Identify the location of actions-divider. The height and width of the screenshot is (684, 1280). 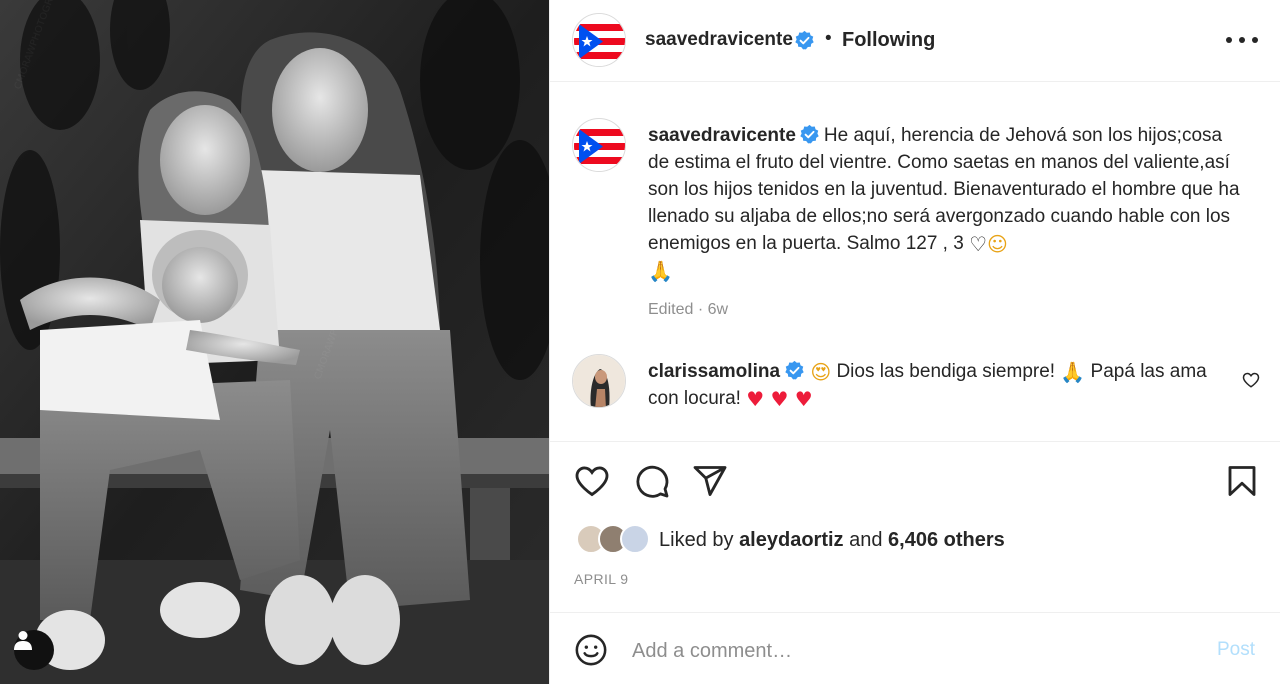
(915, 441).